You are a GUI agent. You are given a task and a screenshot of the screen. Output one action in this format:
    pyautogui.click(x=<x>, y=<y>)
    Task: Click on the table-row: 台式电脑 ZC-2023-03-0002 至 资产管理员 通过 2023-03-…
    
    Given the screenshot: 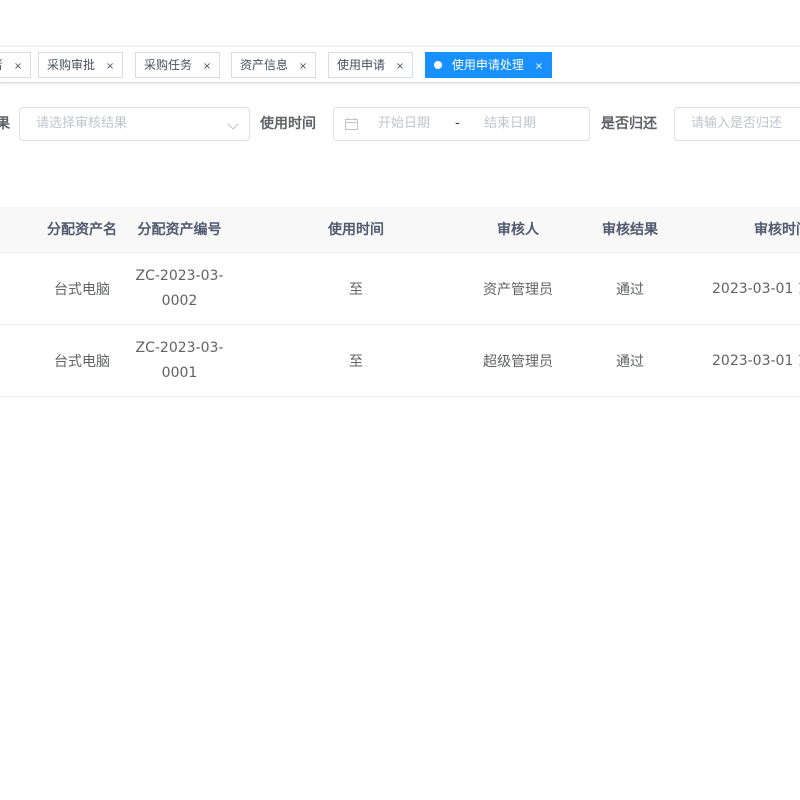 What is the action you would take?
    pyautogui.click(x=400, y=289)
    